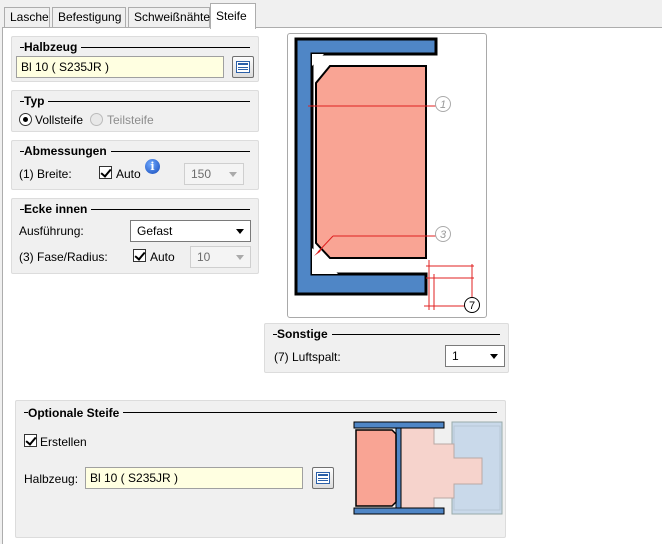 This screenshot has width=662, height=544. Describe the element at coordinates (58, 209) in the screenshot. I see `group-title-ecke-innen: Ecke innen` at that location.